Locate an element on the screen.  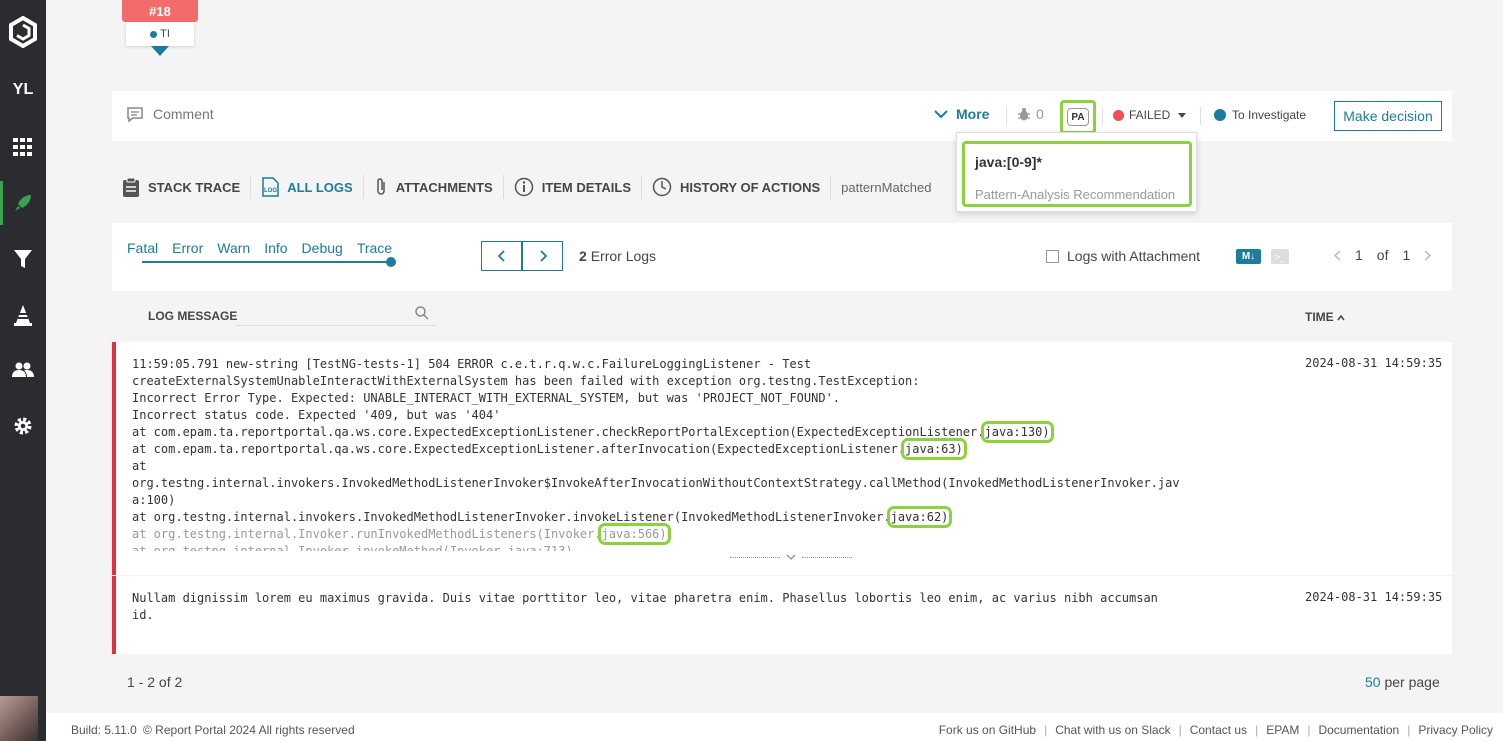
column-time: TIME is located at coordinates (1325, 317).